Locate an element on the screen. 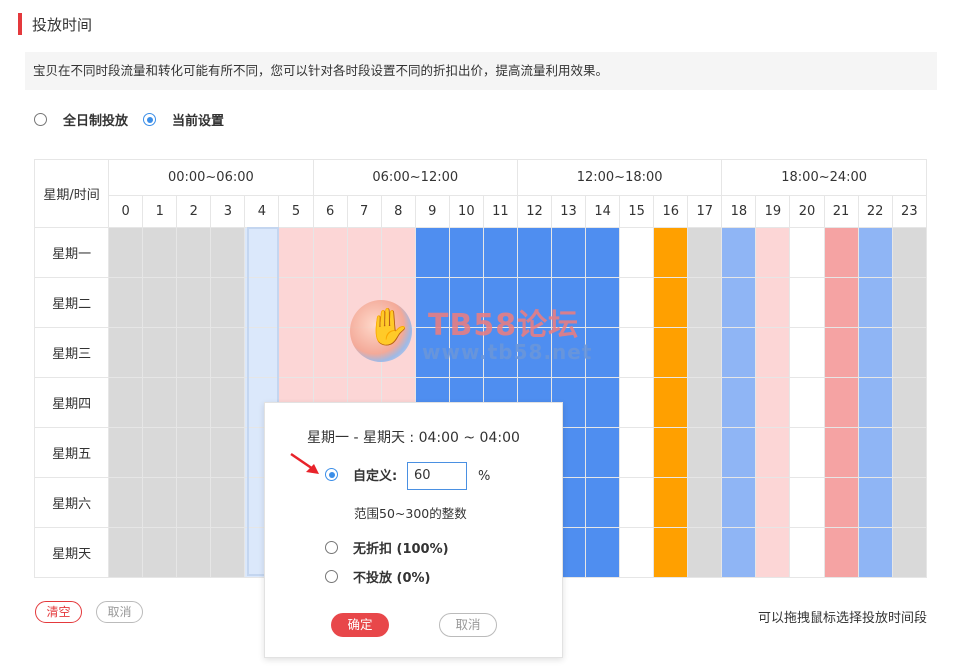  no-discount-label: 无折扣 (100%) is located at coordinates (401, 547).